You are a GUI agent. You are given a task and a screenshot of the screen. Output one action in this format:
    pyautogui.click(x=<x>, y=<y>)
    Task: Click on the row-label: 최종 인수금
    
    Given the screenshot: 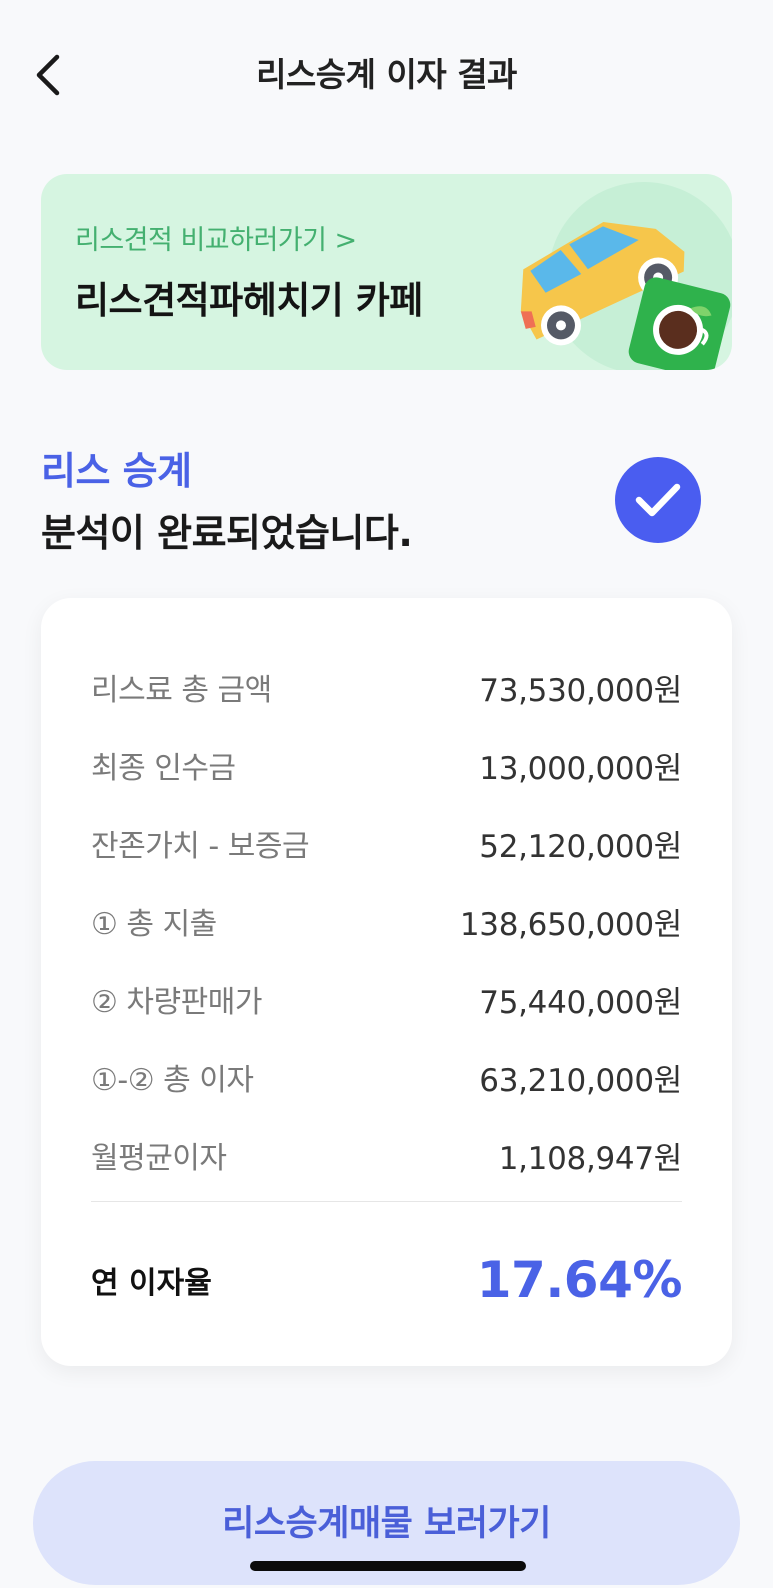 What is the action you would take?
    pyautogui.click(x=163, y=768)
    